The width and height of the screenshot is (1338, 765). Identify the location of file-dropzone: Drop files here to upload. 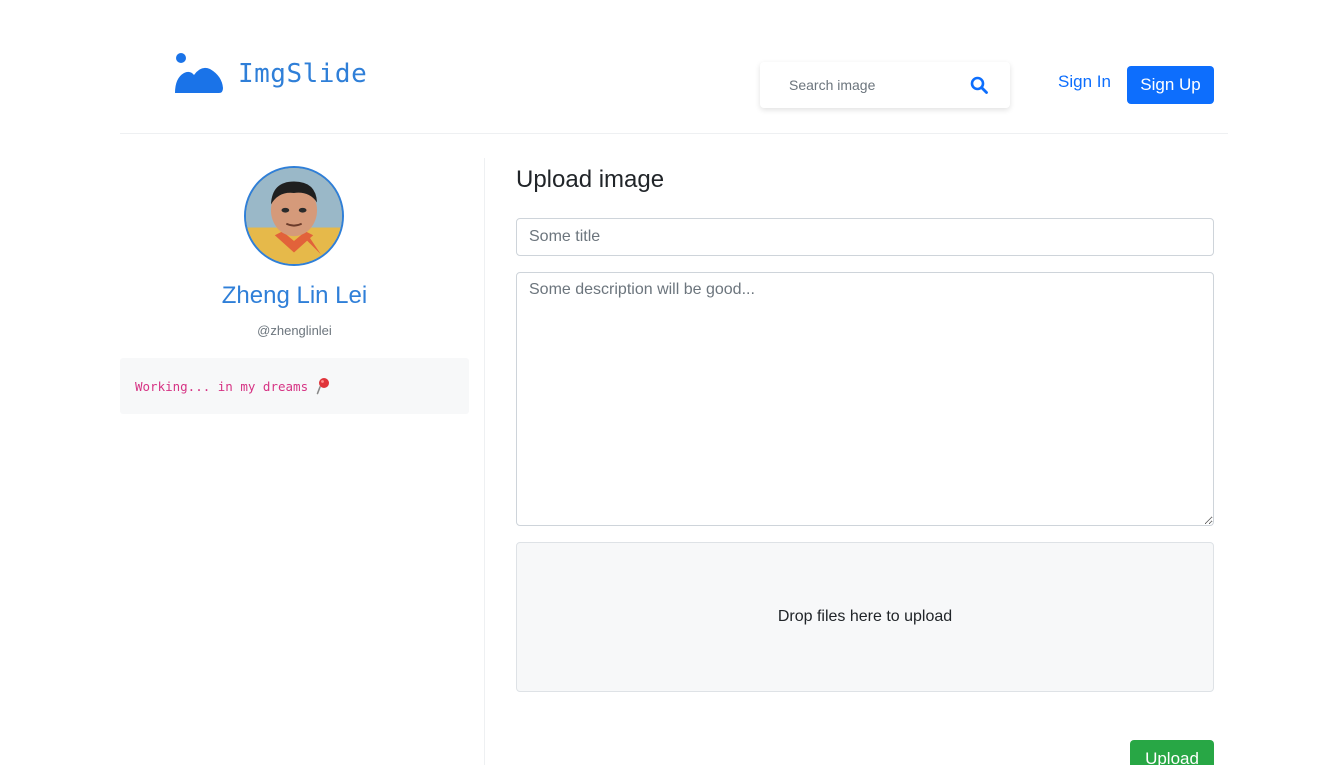
(865, 617).